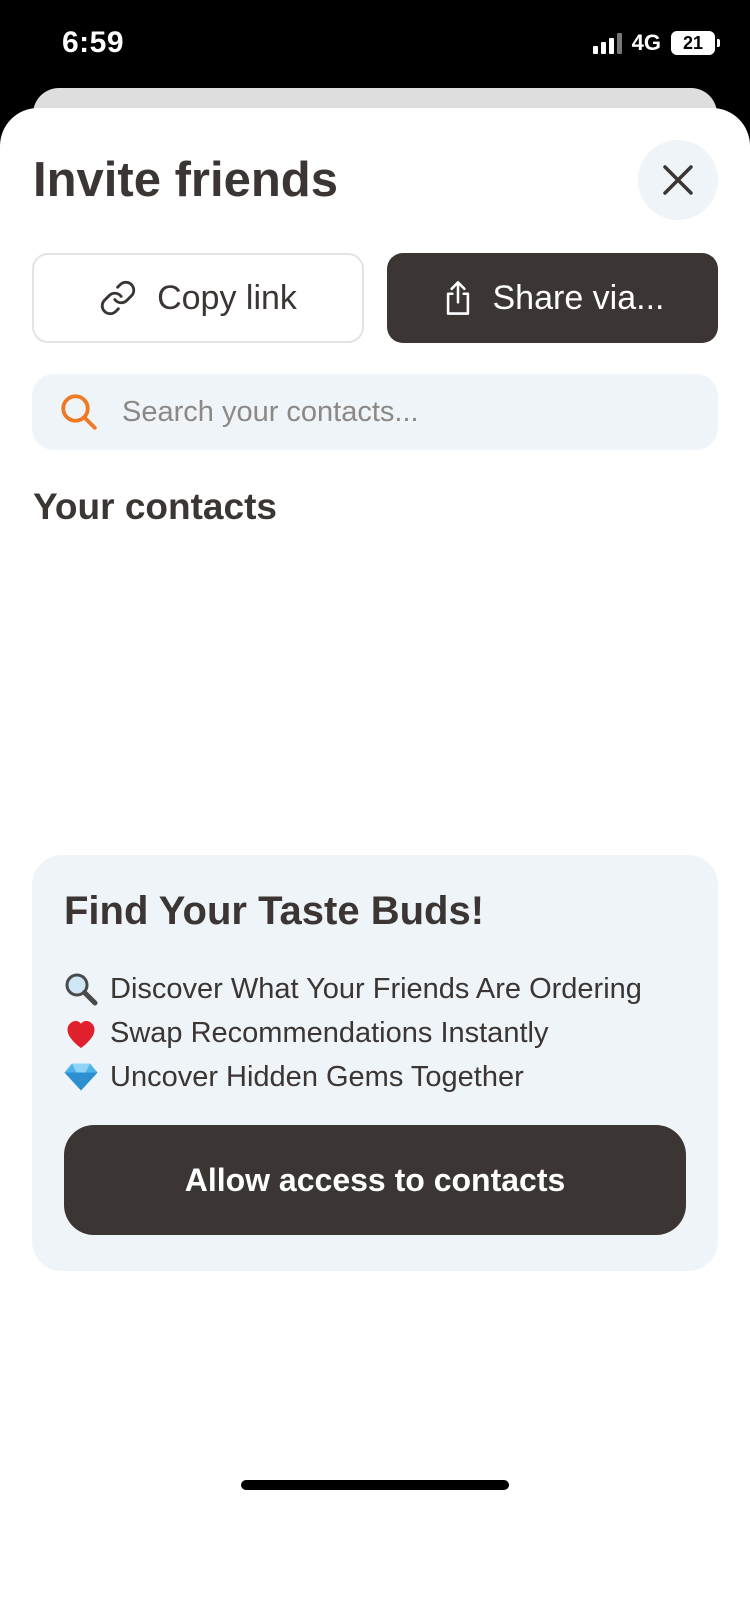 Image resolution: width=750 pixels, height=1624 pixels. What do you see at coordinates (646, 42) in the screenshot?
I see `network-type: 4G` at bounding box center [646, 42].